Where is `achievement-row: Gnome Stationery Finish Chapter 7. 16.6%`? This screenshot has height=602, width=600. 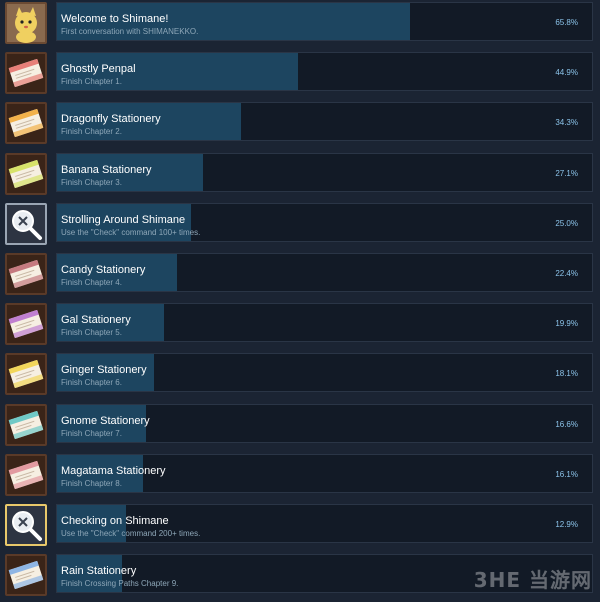
achievement-row: Gnome Stationery Finish Chapter 7. 16.6% is located at coordinates (300, 427).